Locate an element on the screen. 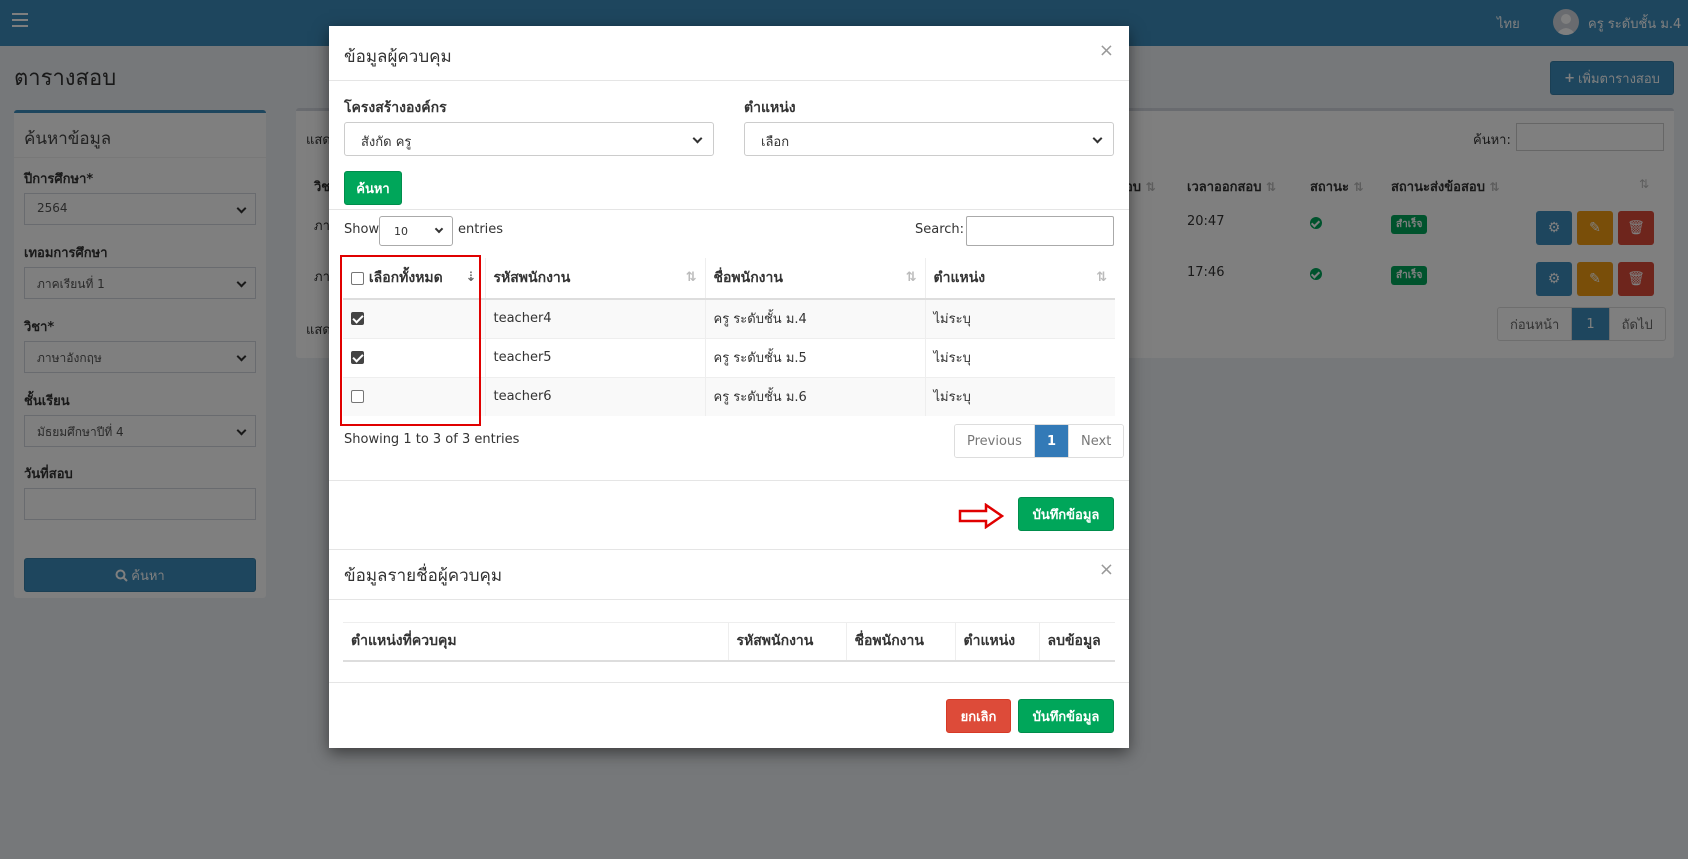 The height and width of the screenshot is (859, 1688). highlight-annotation-box is located at coordinates (410, 340).